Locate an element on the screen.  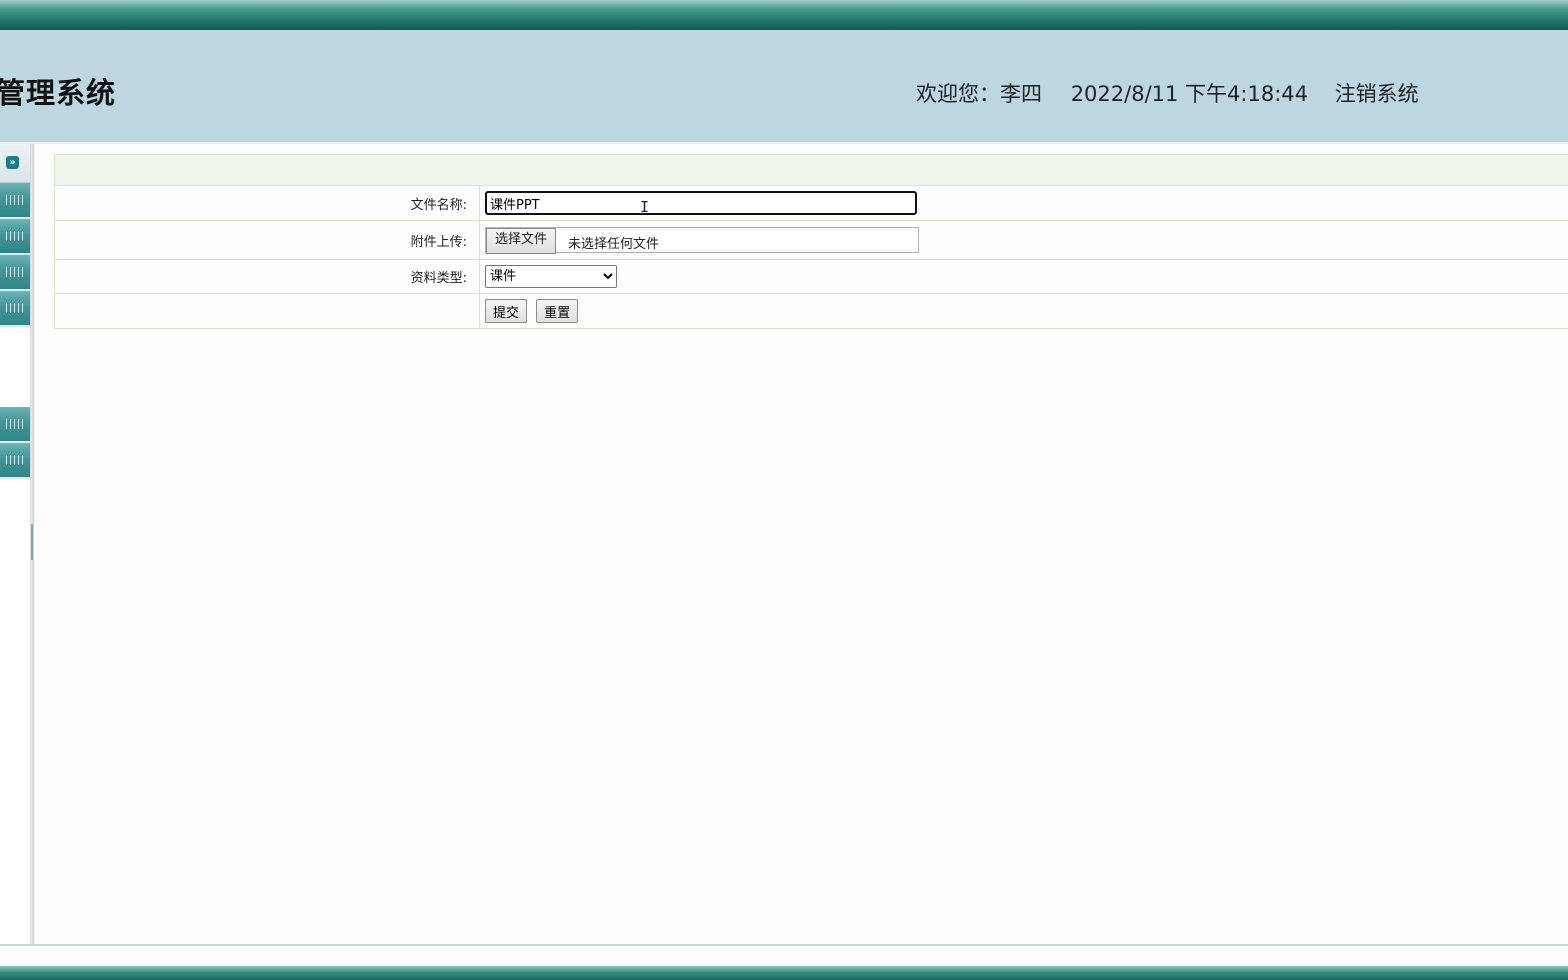
form-header-cell is located at coordinates (811, 170).